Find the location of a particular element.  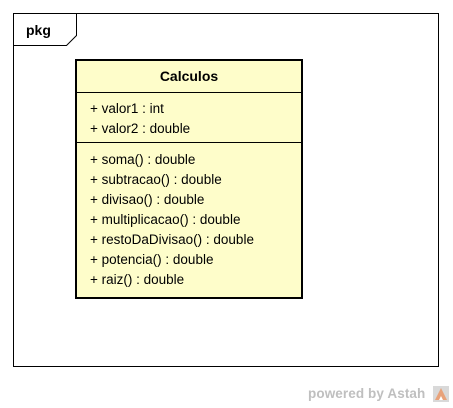

attribute-valor1: + valor1 : int is located at coordinates (127, 108).